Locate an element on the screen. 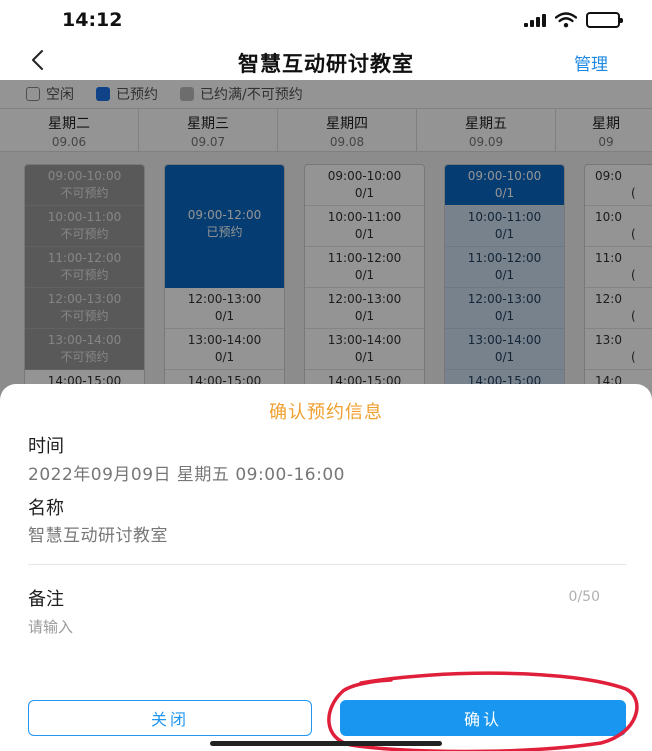  remark-input is located at coordinates (308, 627).